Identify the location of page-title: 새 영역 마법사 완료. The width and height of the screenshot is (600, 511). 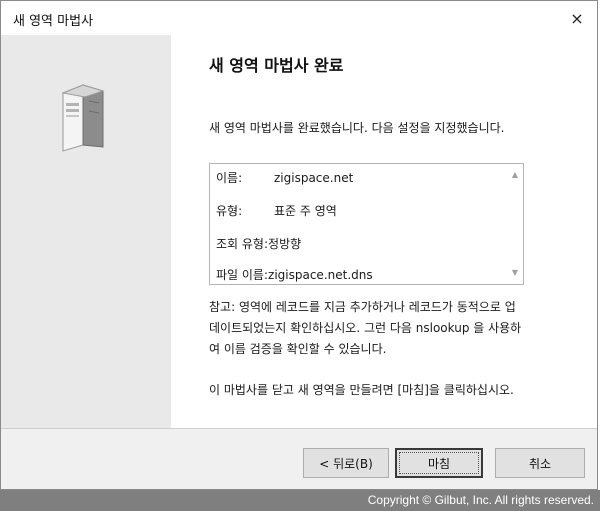
(276, 65).